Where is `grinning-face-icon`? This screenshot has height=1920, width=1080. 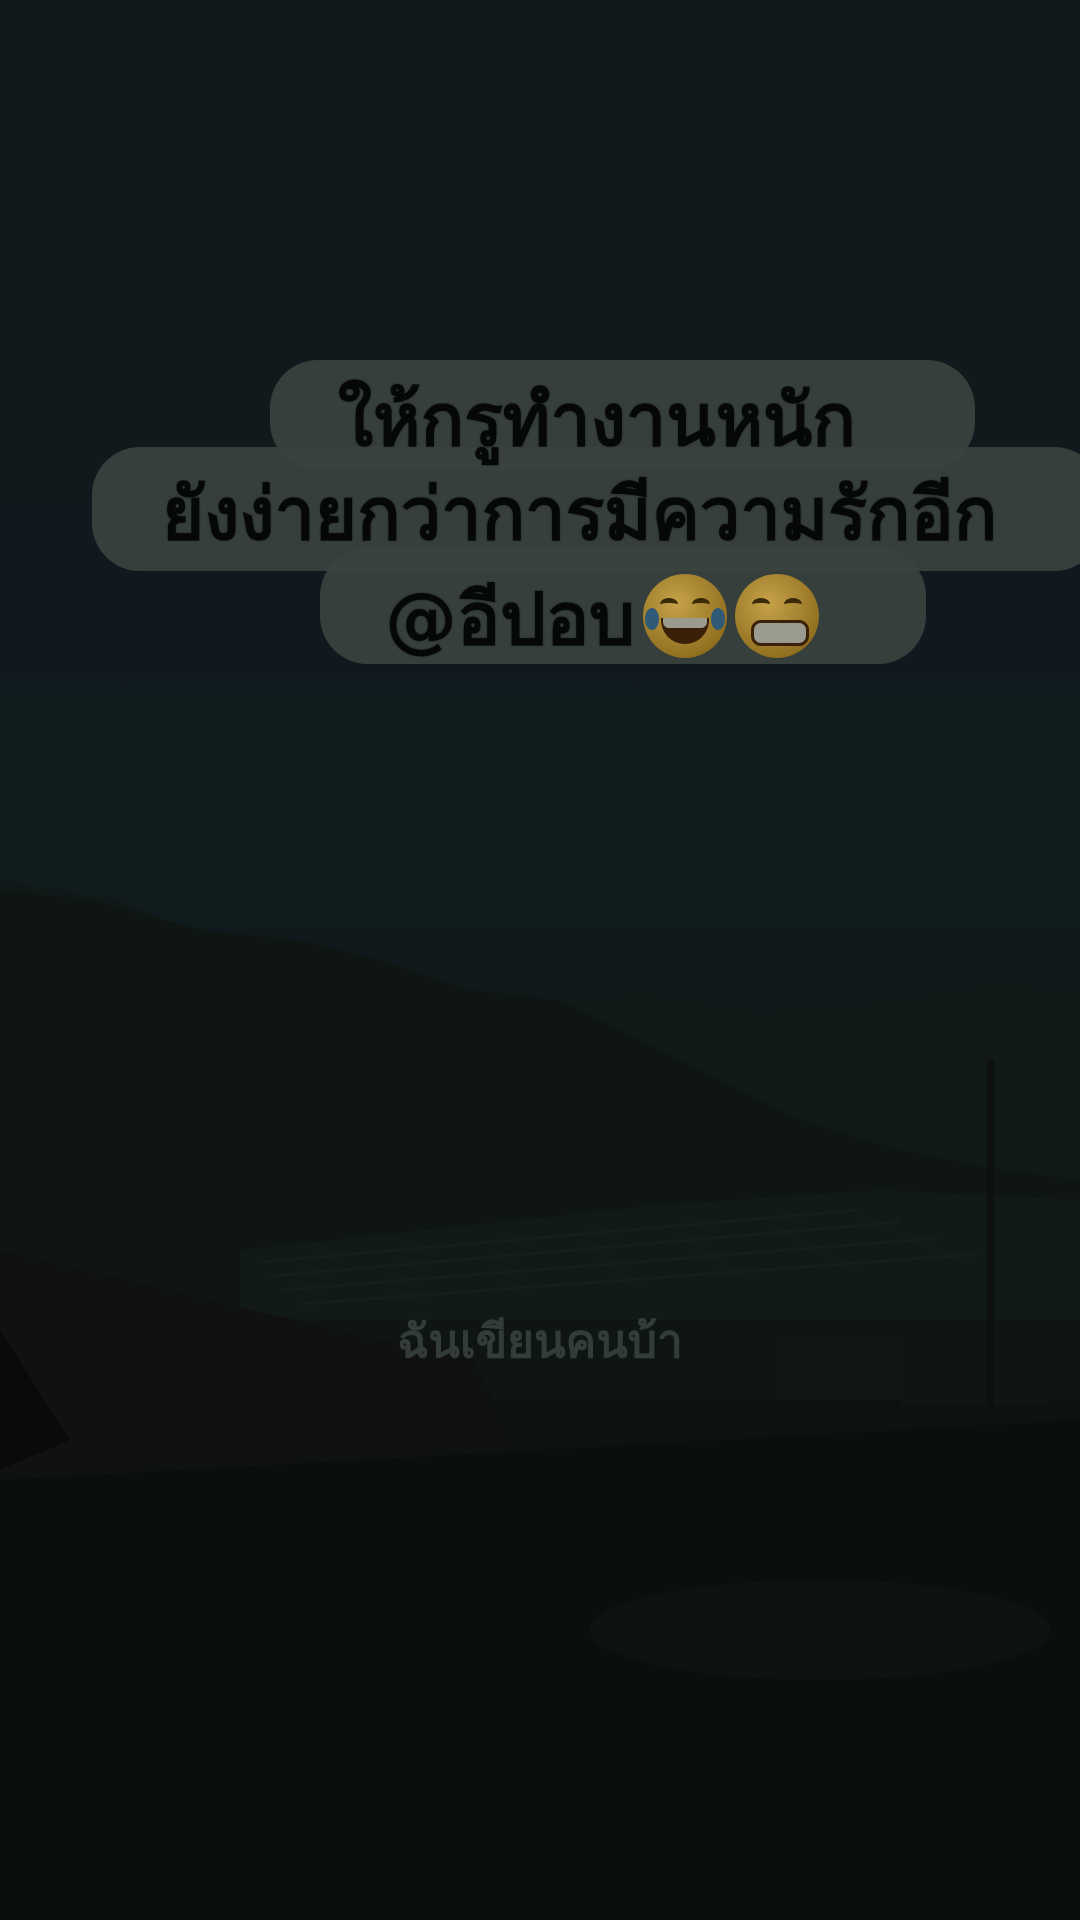
grinning-face-icon is located at coordinates (776, 616).